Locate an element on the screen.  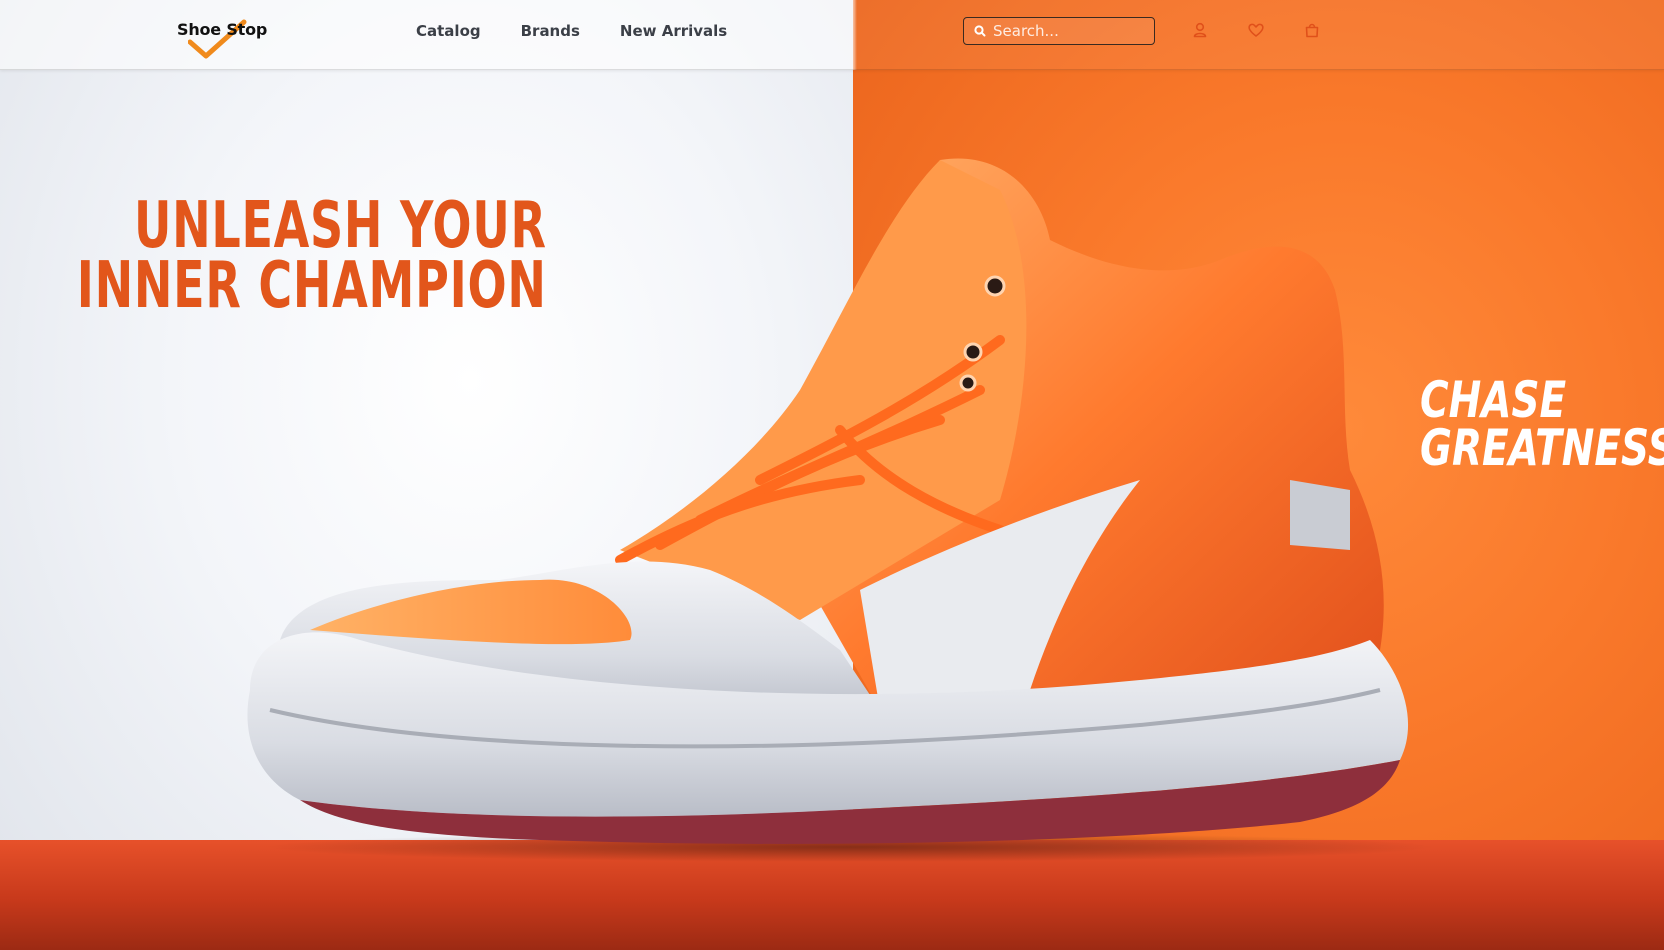
hero-headline: UNLEASH YOUR INNER CHAMPION is located at coordinates (312, 256).